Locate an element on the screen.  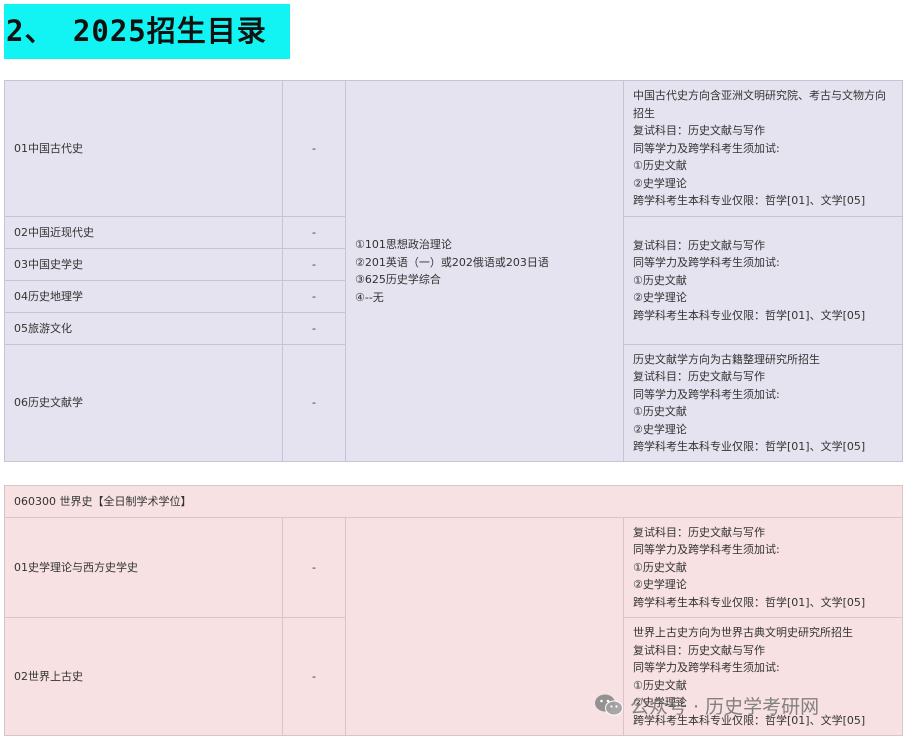
watermark: 公众号 · 历史学考研网 is located at coordinates (706, 705).